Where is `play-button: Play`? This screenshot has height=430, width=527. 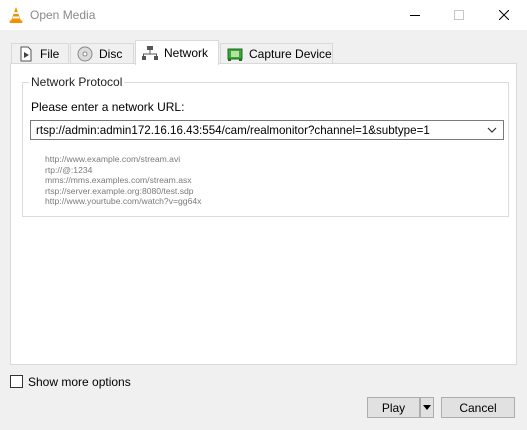 play-button: Play is located at coordinates (393, 407).